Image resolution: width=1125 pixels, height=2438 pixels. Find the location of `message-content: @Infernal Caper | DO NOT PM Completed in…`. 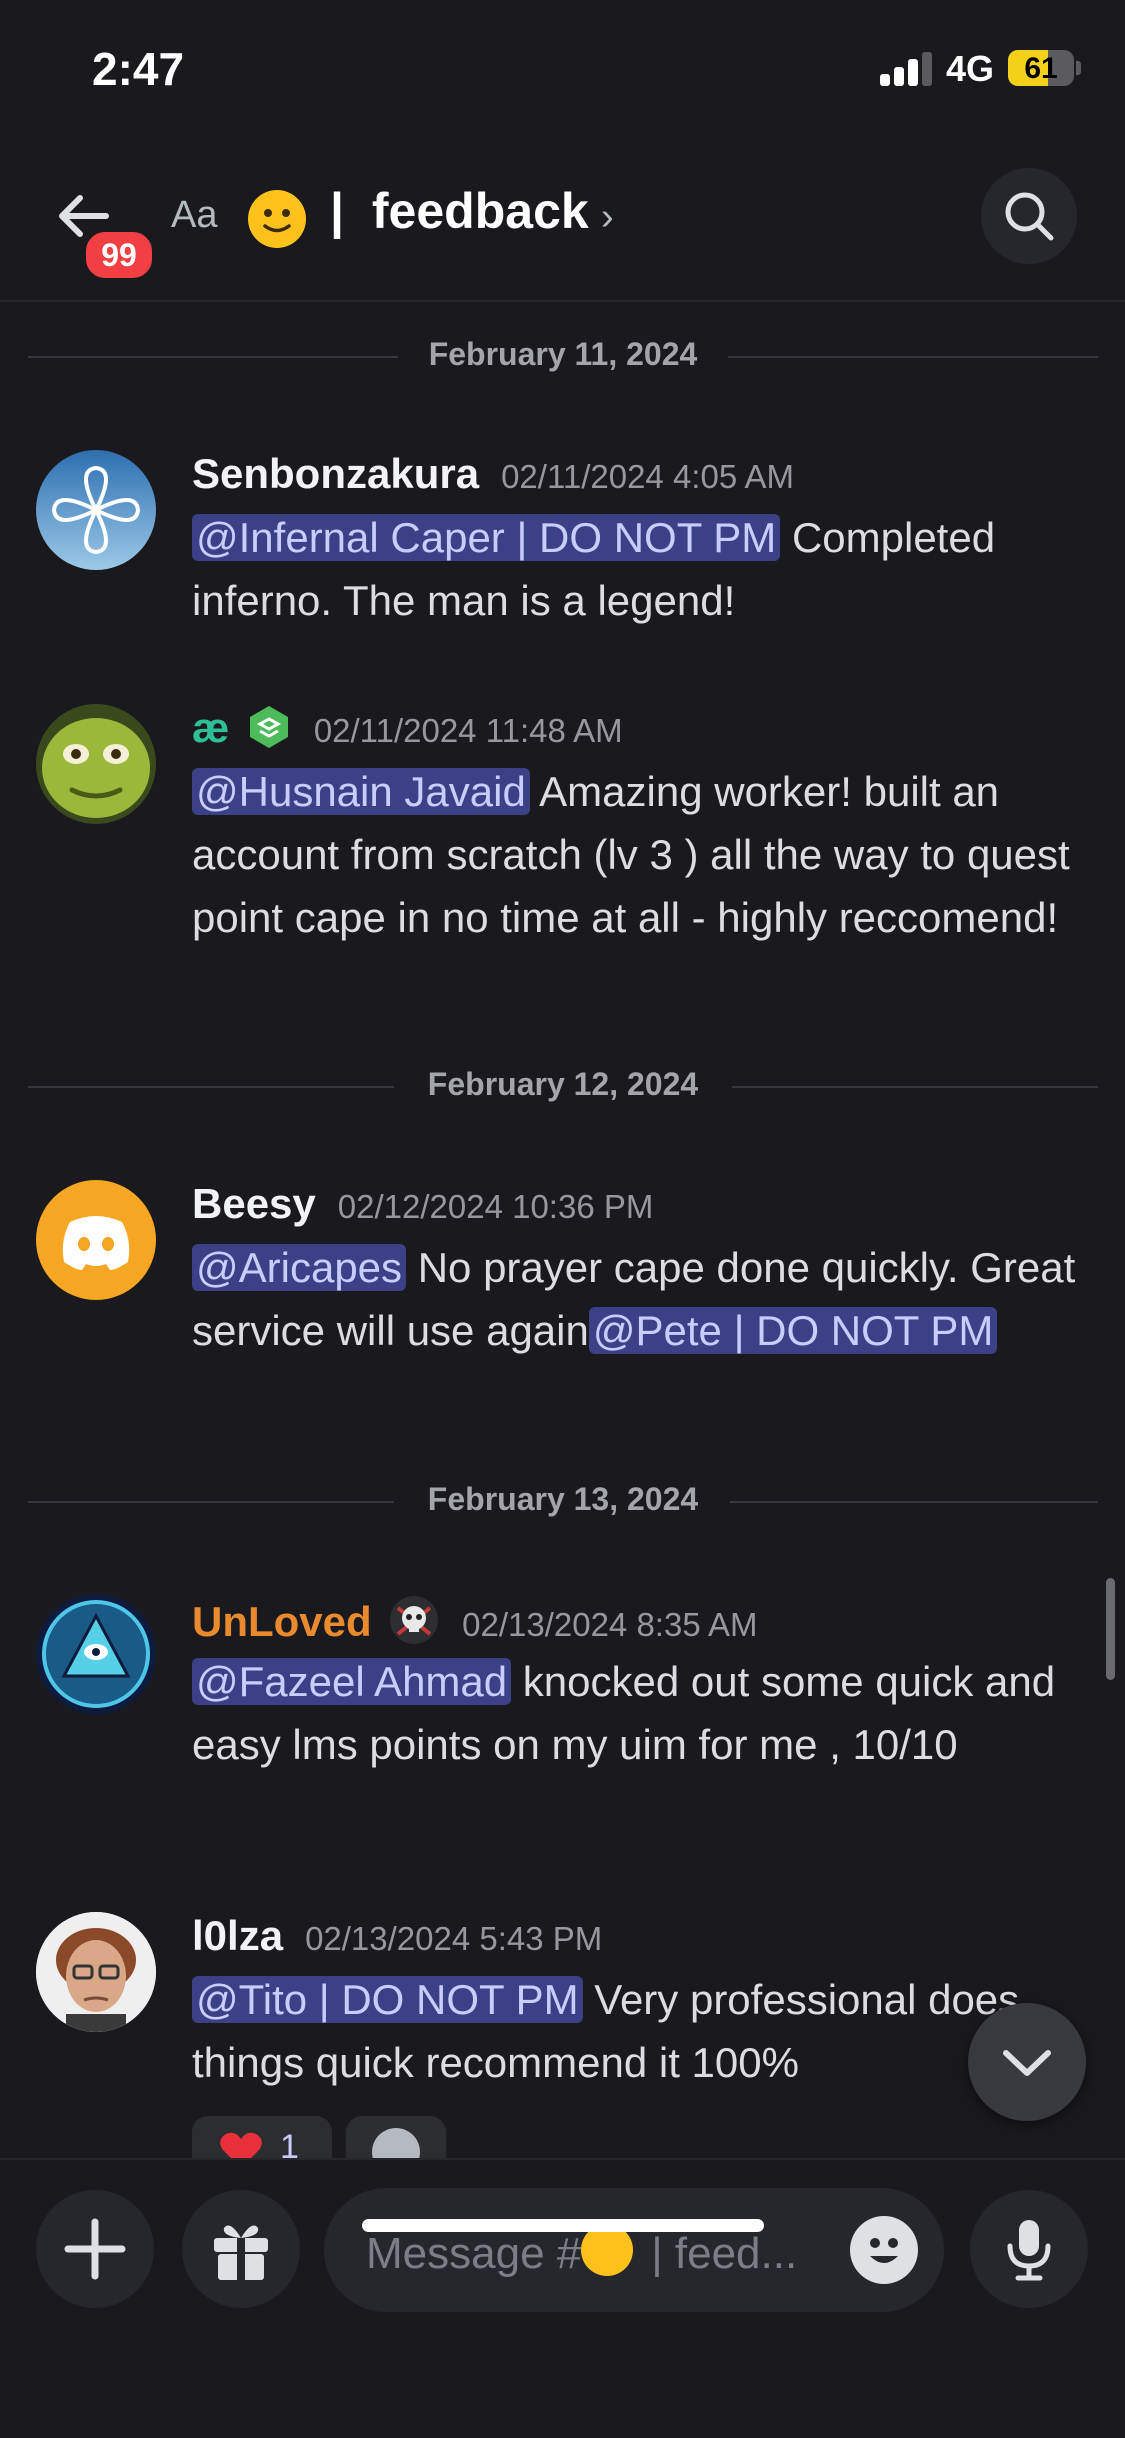

message-content: @Infernal Caper | DO NOT PM Completed in… is located at coordinates (642, 569).